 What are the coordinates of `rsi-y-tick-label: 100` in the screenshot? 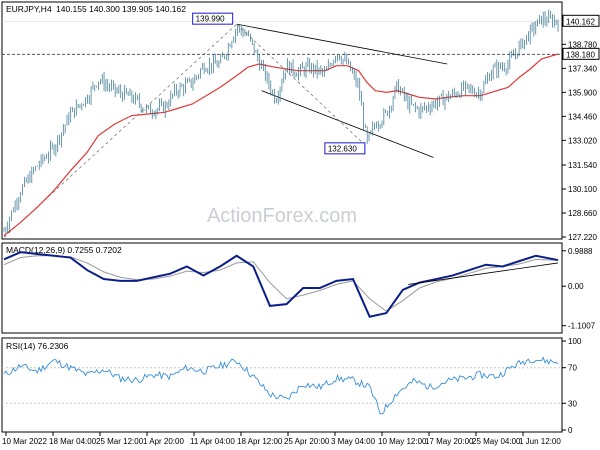 It's located at (575, 341).